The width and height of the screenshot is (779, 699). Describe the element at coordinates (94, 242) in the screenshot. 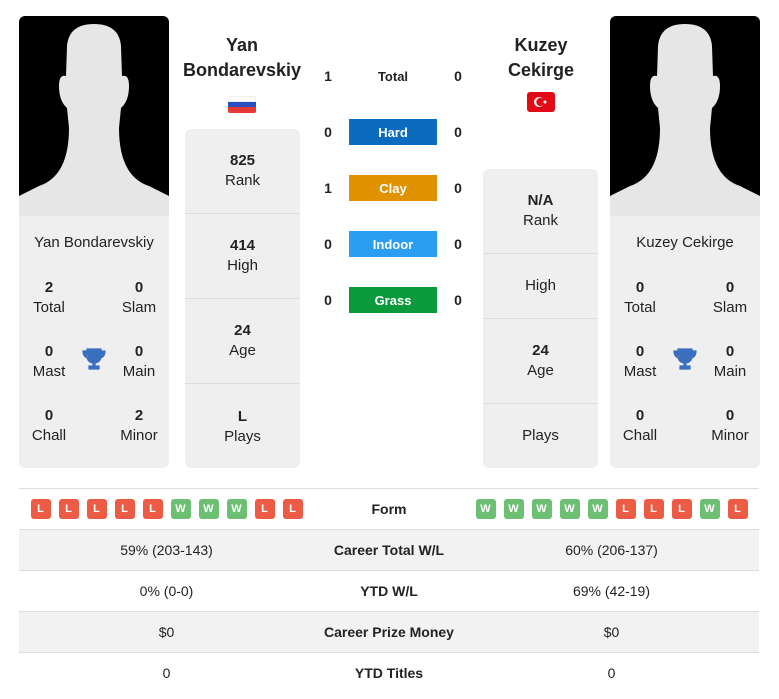

I see `player1-name: Yan Bondarevskiy` at that location.